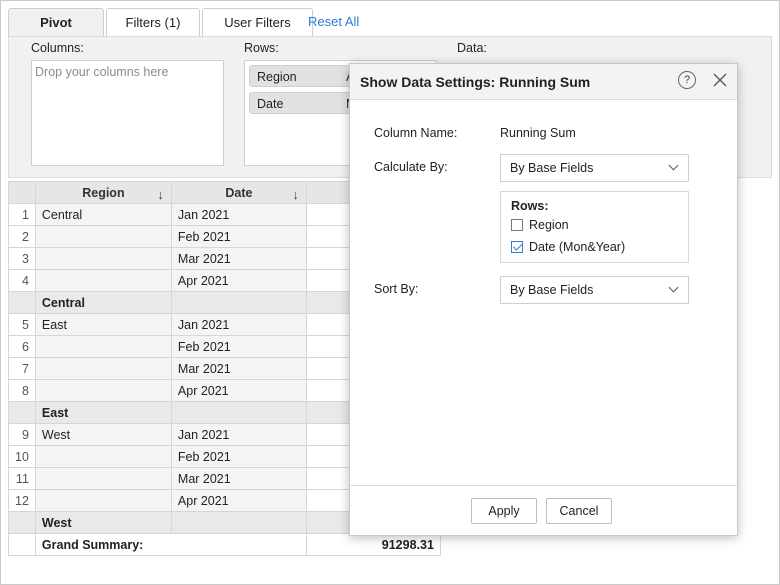 The height and width of the screenshot is (585, 780). I want to click on row-number: 11, so click(22, 478).